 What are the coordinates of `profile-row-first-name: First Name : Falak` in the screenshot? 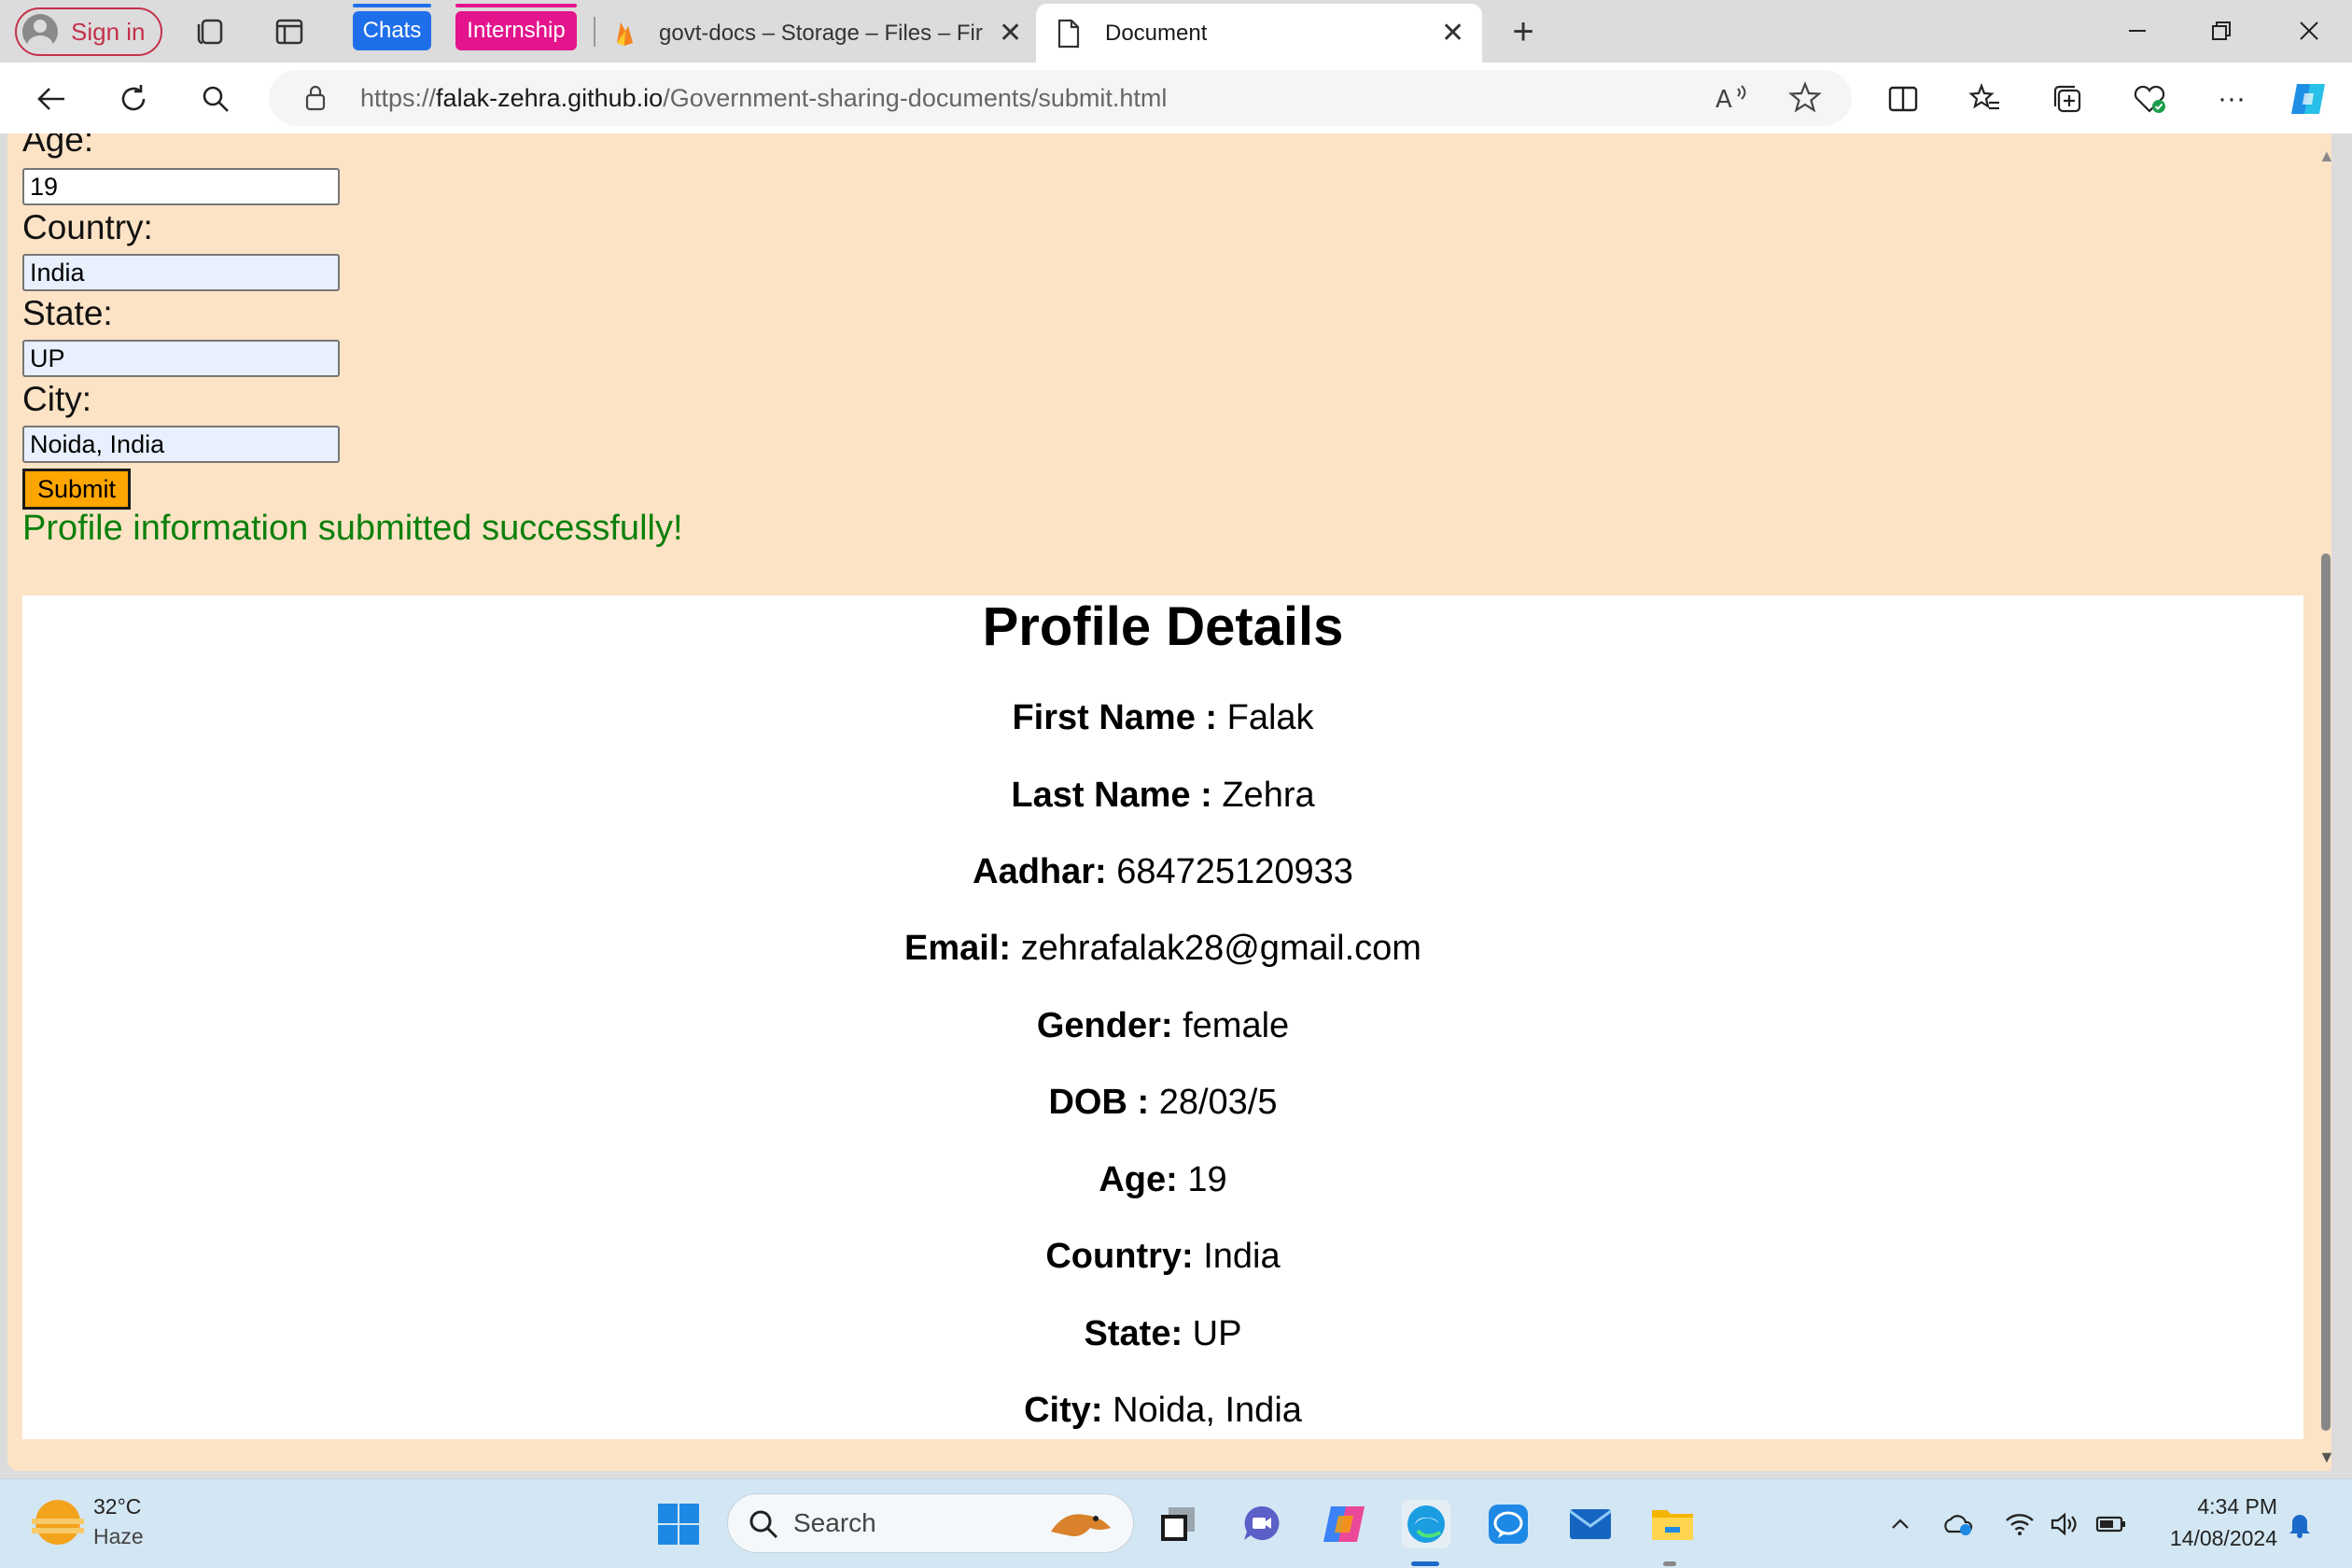 It's located at (1163, 717).